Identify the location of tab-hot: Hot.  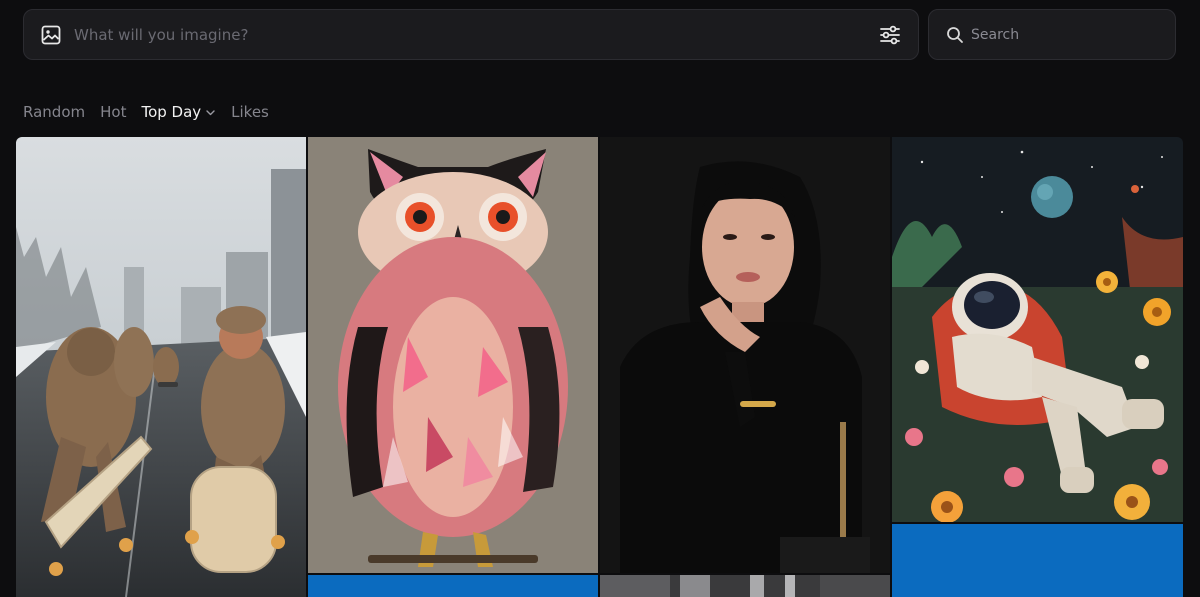
(113, 112).